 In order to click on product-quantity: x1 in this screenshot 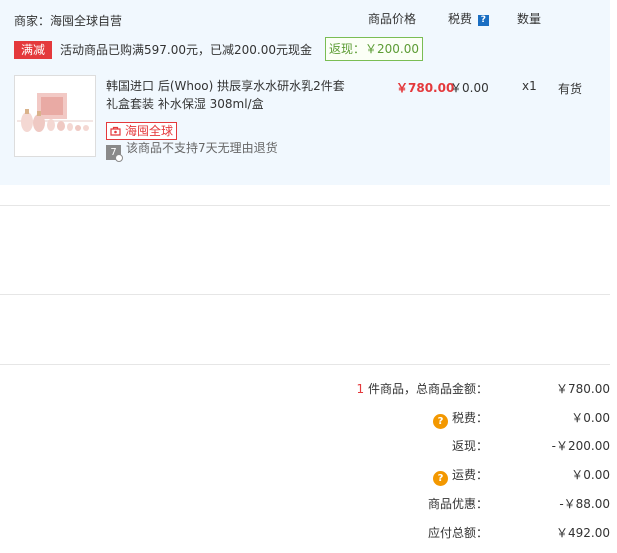, I will do `click(529, 86)`.